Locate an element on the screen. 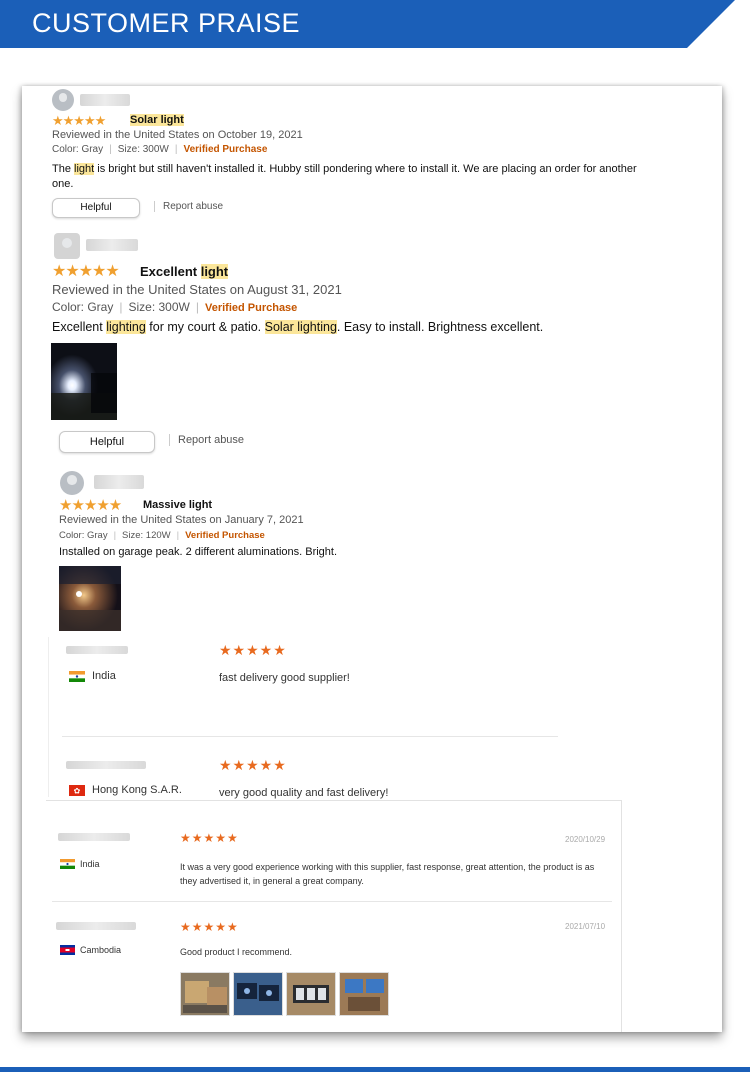 This screenshot has height=1072, width=750. review-variant: Color: Gray | Size: 120W | Verified Purchase is located at coordinates (162, 535).